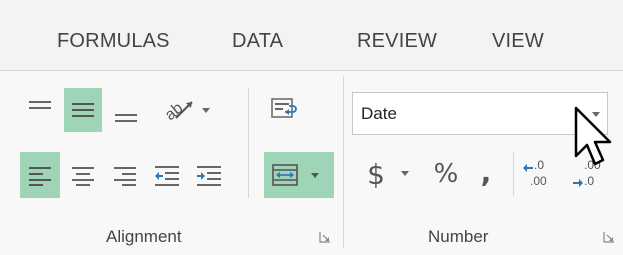 This screenshot has width=623, height=255. What do you see at coordinates (257, 41) in the screenshot?
I see `tab-data: DATA` at bounding box center [257, 41].